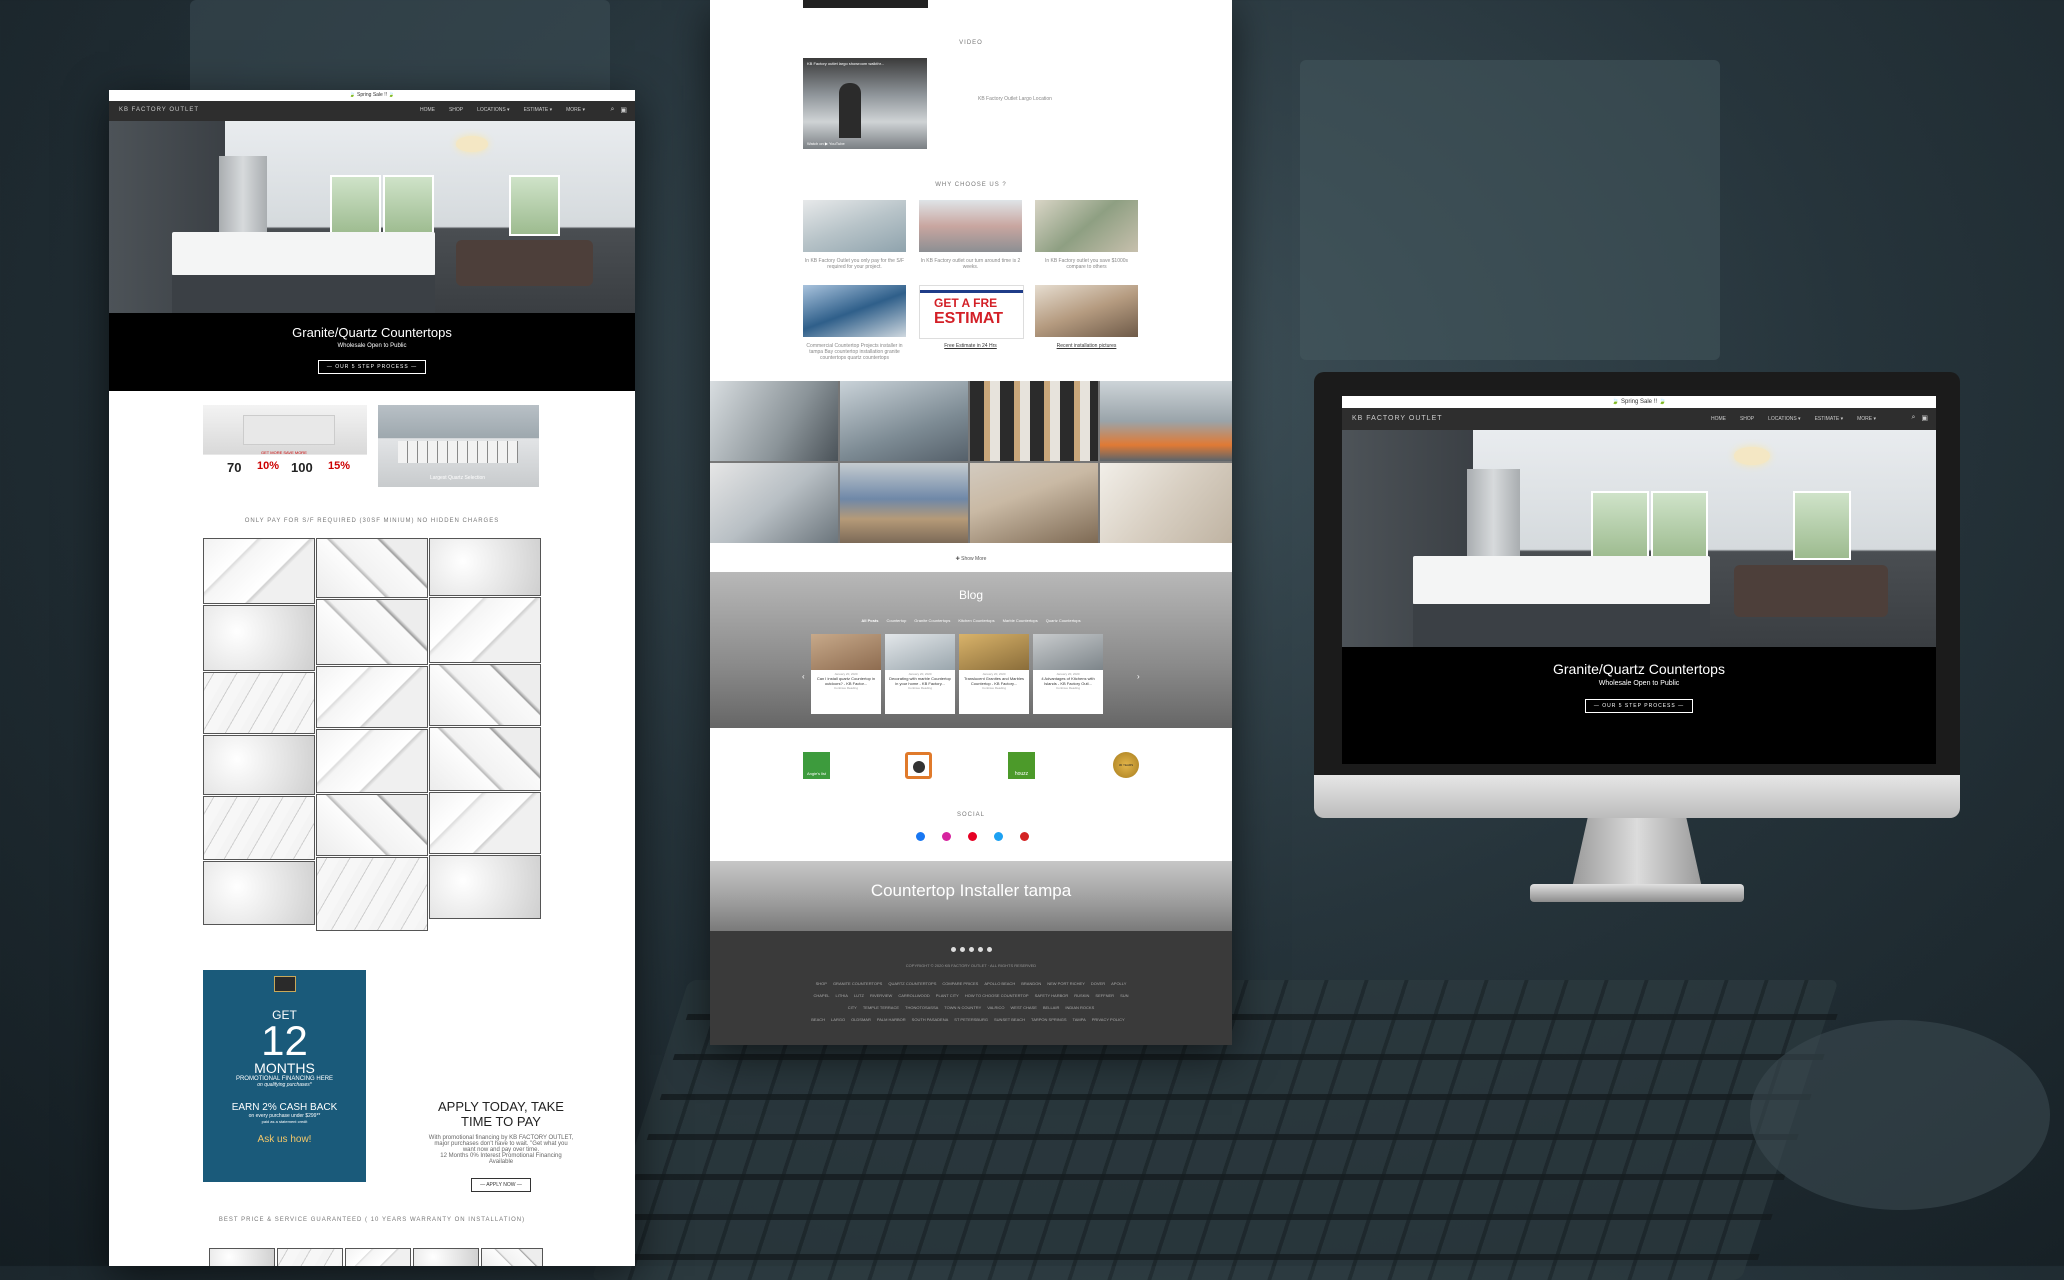  What do you see at coordinates (1021, 765) in the screenshot?
I see `houzz-badge: houzz` at bounding box center [1021, 765].